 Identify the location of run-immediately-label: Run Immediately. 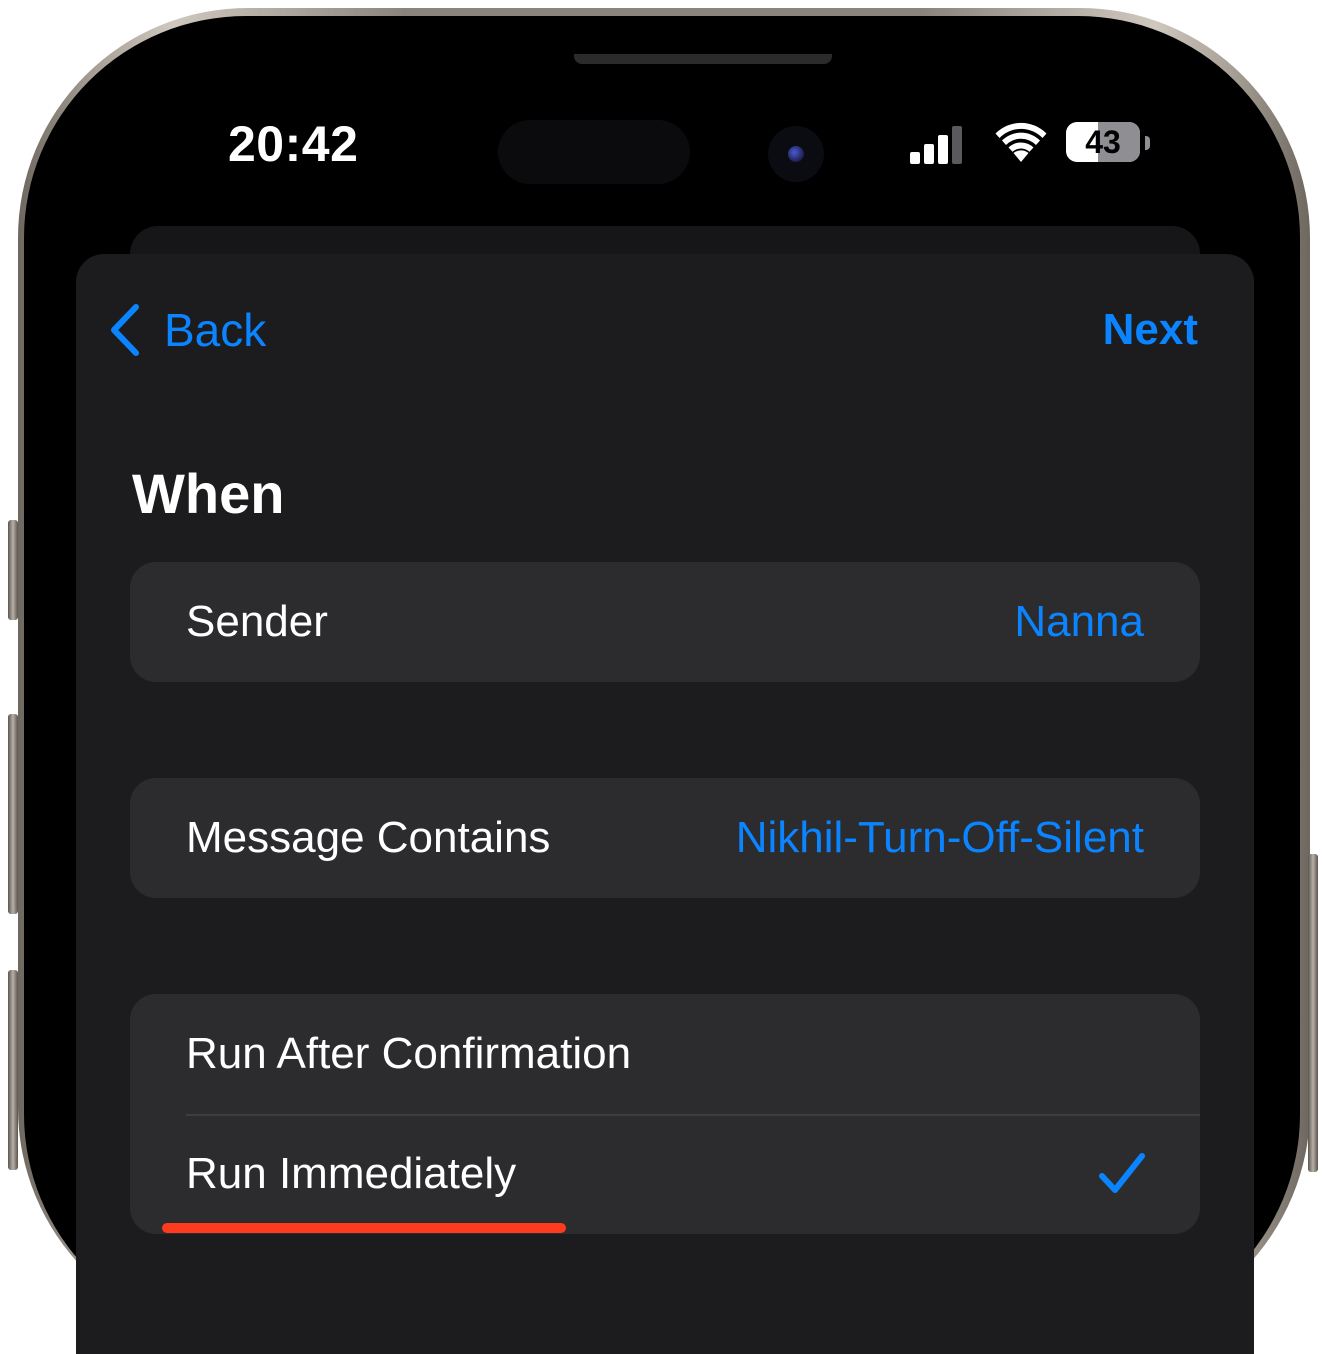
(351, 1173).